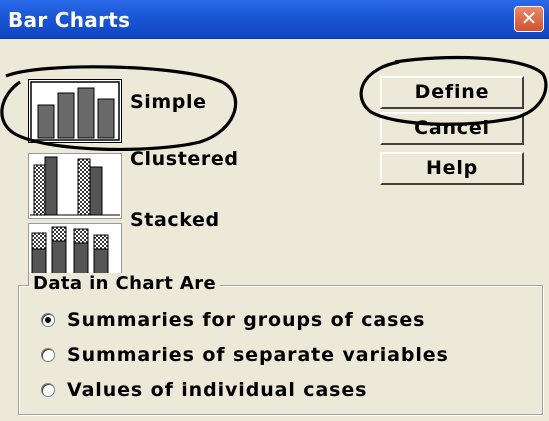 This screenshot has width=549, height=421. Describe the element at coordinates (246, 320) in the screenshot. I see `radio-label: Summaries for groups of cases` at that location.